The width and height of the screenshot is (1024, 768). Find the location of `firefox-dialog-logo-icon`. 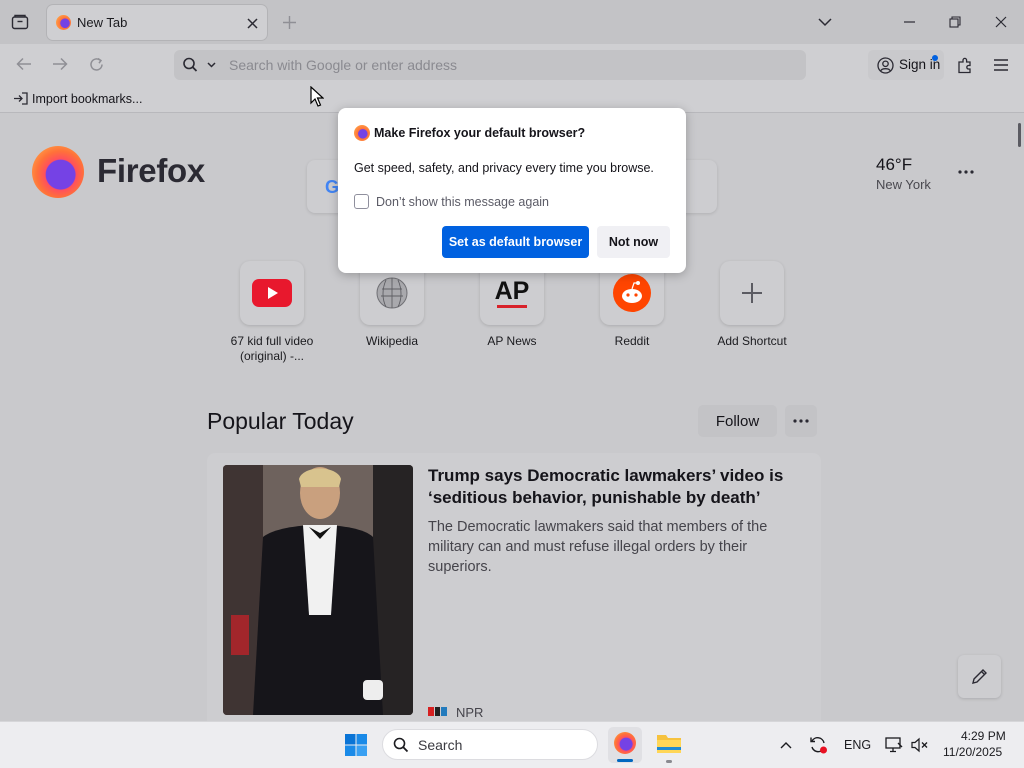

firefox-dialog-logo-icon is located at coordinates (362, 133).